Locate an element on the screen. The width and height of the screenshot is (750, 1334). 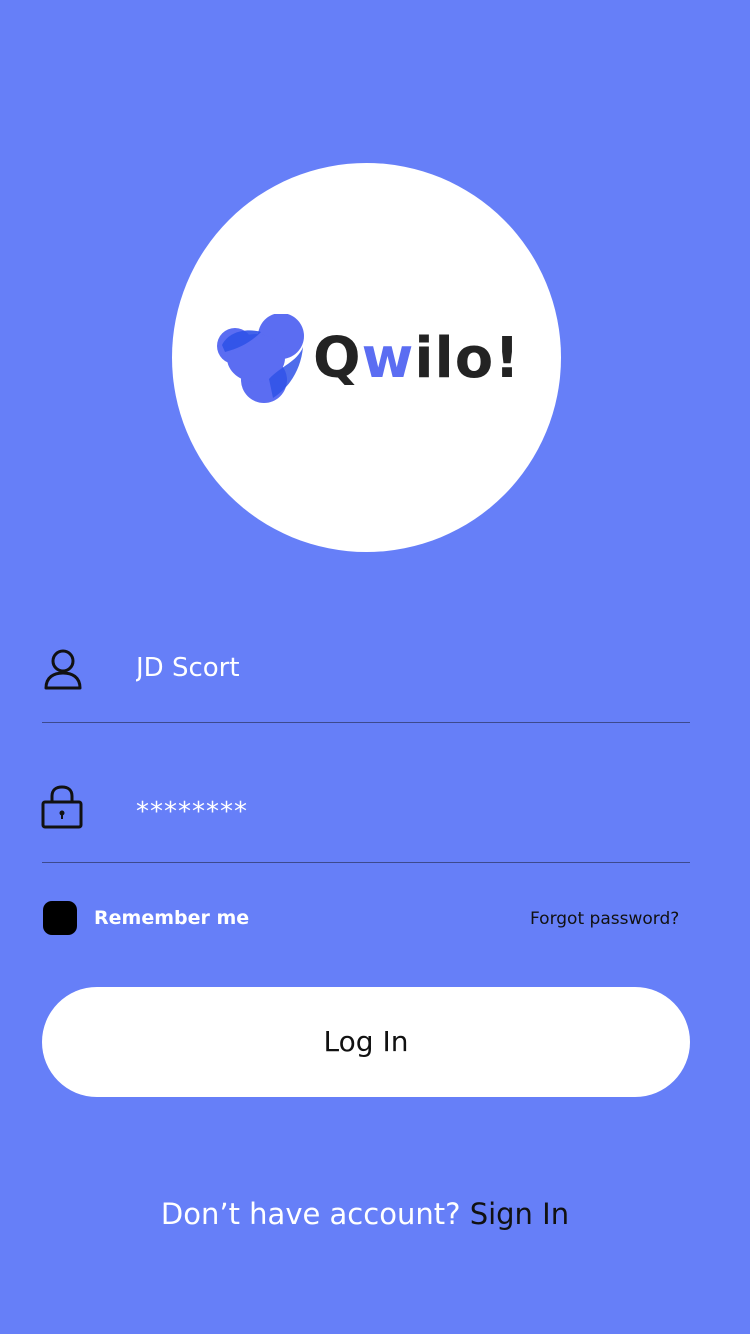
signup-prompt-text: Don’t have account? is located at coordinates (310, 1214).